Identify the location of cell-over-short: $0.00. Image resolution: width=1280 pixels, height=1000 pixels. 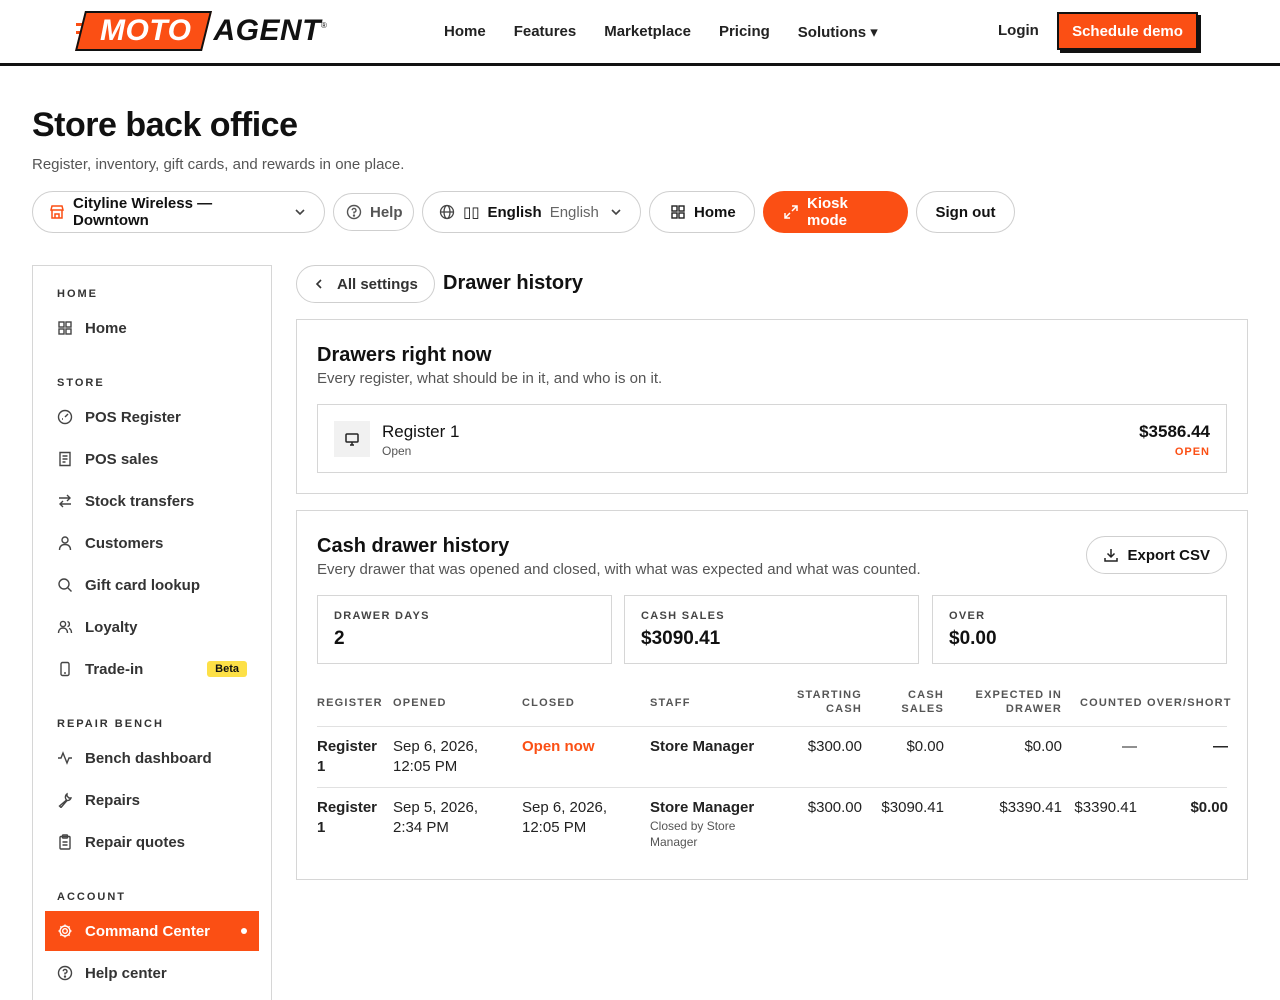
(1209, 807).